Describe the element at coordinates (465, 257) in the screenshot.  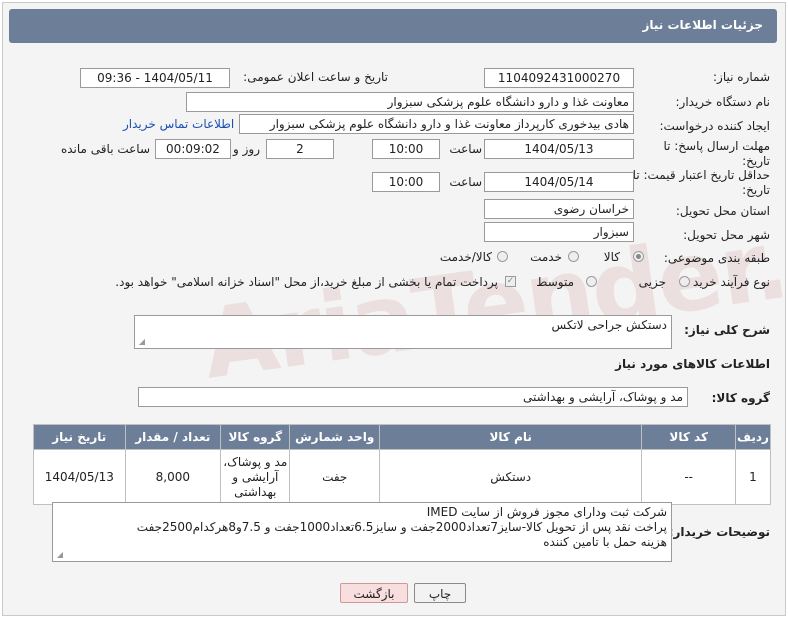
I see `category-option-goods-service: کالا/خدمت` at that location.